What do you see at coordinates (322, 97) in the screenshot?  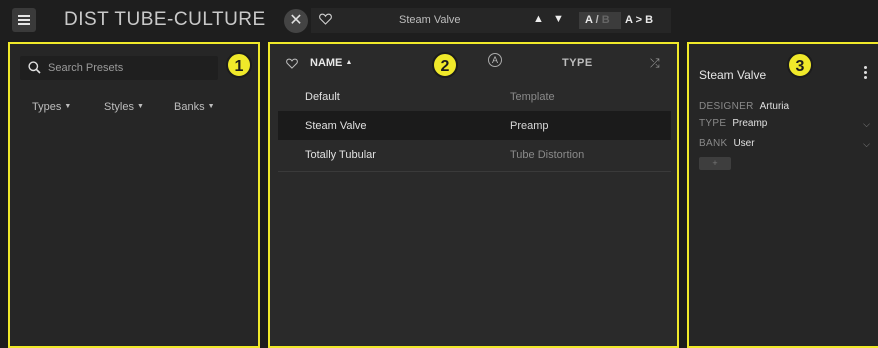 I see `preset-row-name: Default` at bounding box center [322, 97].